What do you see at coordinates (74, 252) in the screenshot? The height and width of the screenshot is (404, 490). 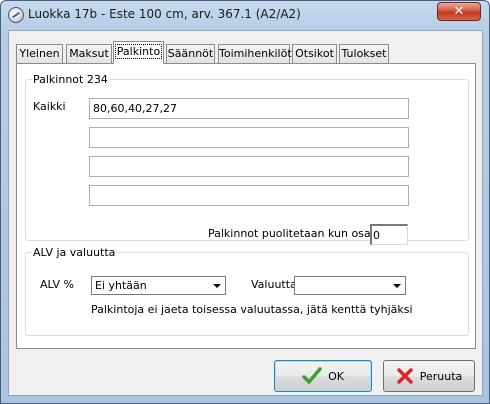 I see `vat-currency-group-label: ALV ja valuutta` at bounding box center [74, 252].